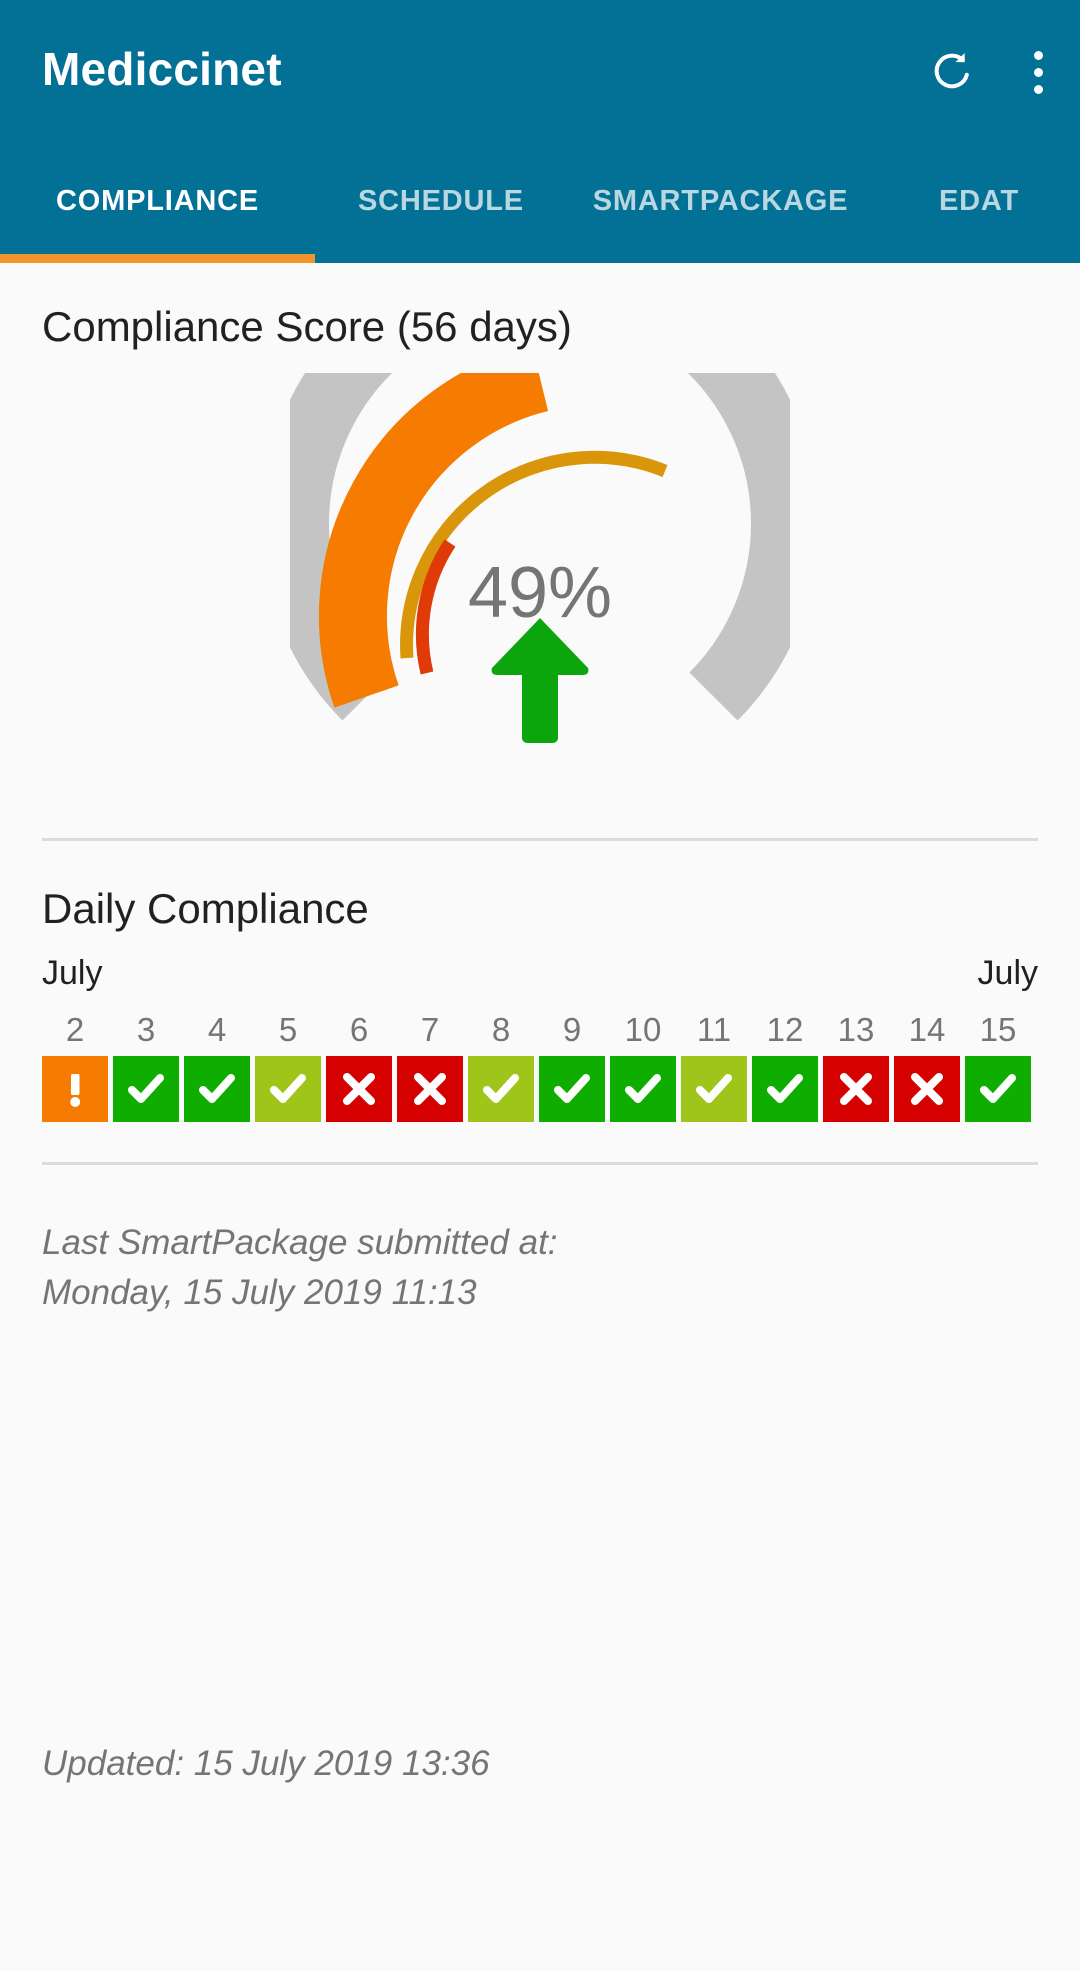 The height and width of the screenshot is (1971, 1080). Describe the element at coordinates (288, 1029) in the screenshot. I see `day-number: 5` at that location.